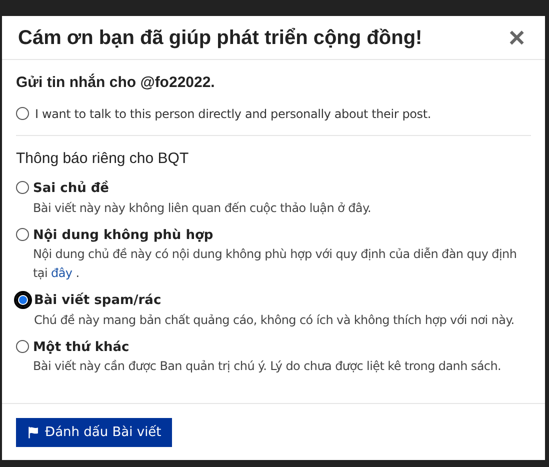 The width and height of the screenshot is (549, 467). What do you see at coordinates (267, 347) in the screenshot?
I see `option-label: Một thứ khác` at bounding box center [267, 347].